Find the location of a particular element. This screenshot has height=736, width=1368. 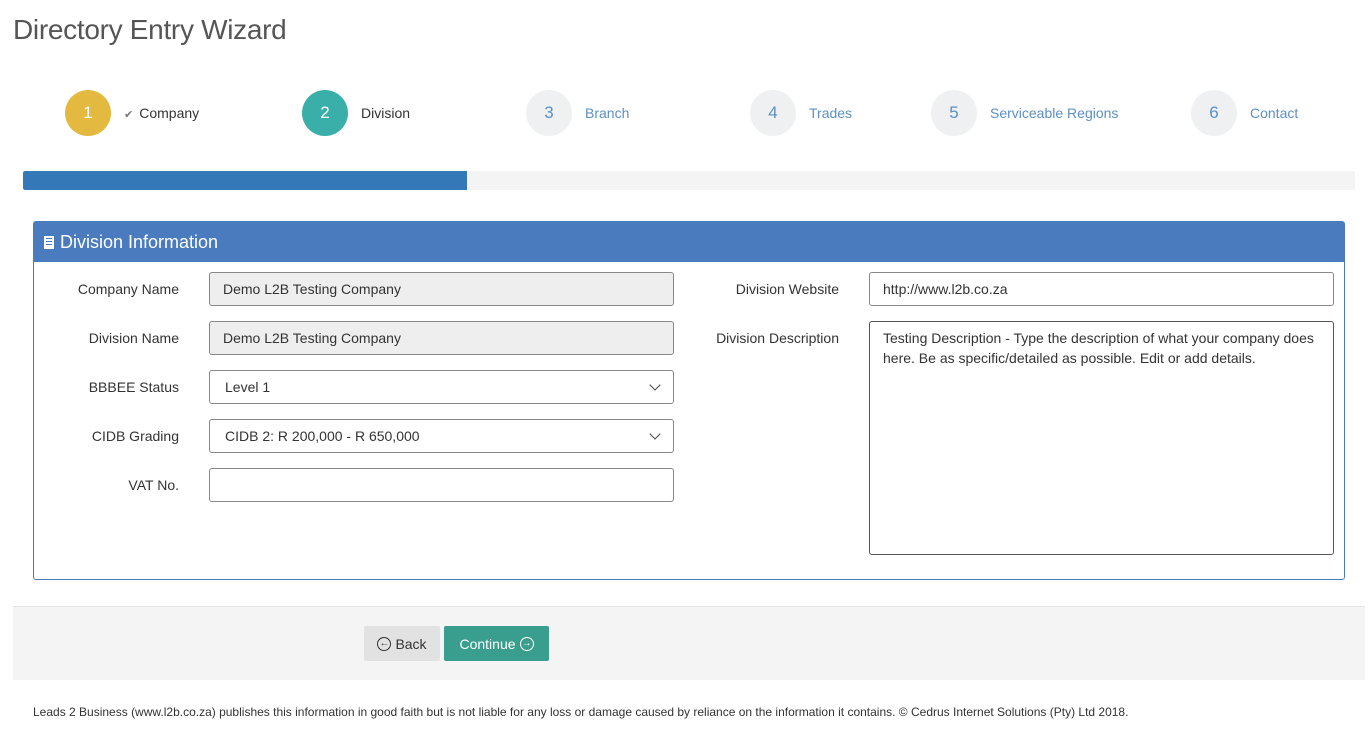

step-label: Contact is located at coordinates (1274, 113).